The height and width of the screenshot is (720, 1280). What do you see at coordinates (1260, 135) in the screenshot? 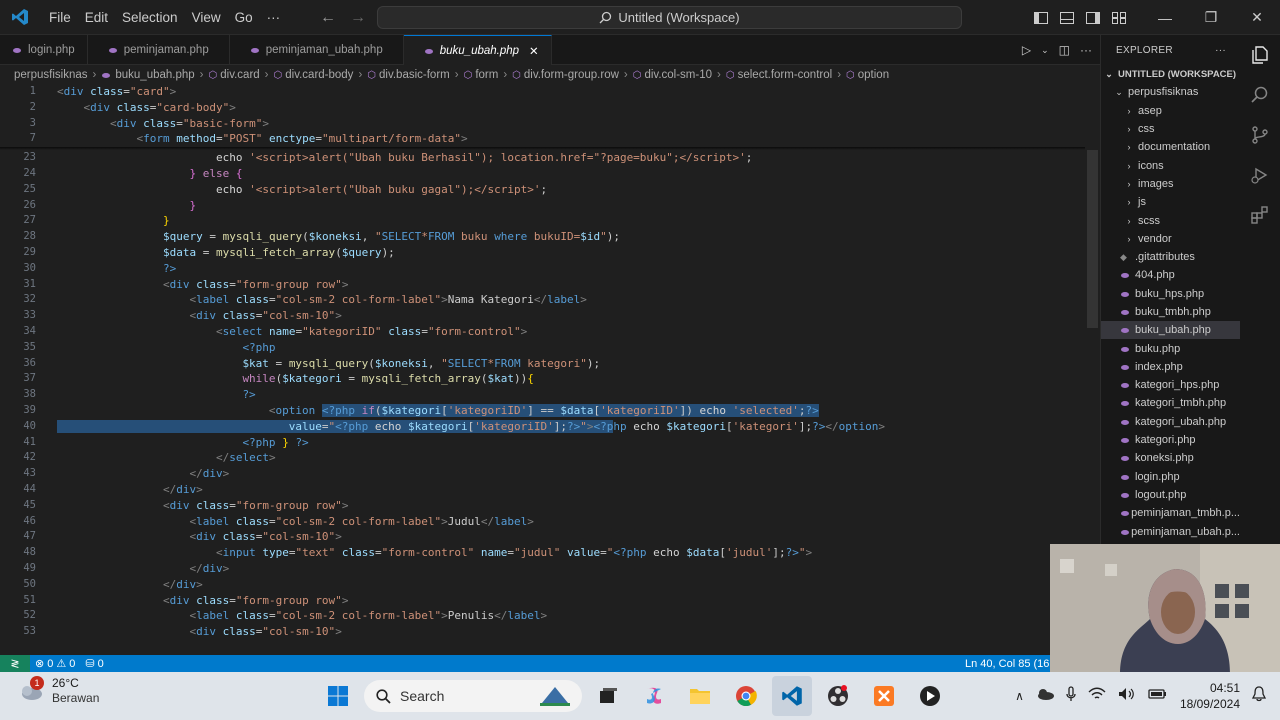
I see `source-control-icon` at bounding box center [1260, 135].